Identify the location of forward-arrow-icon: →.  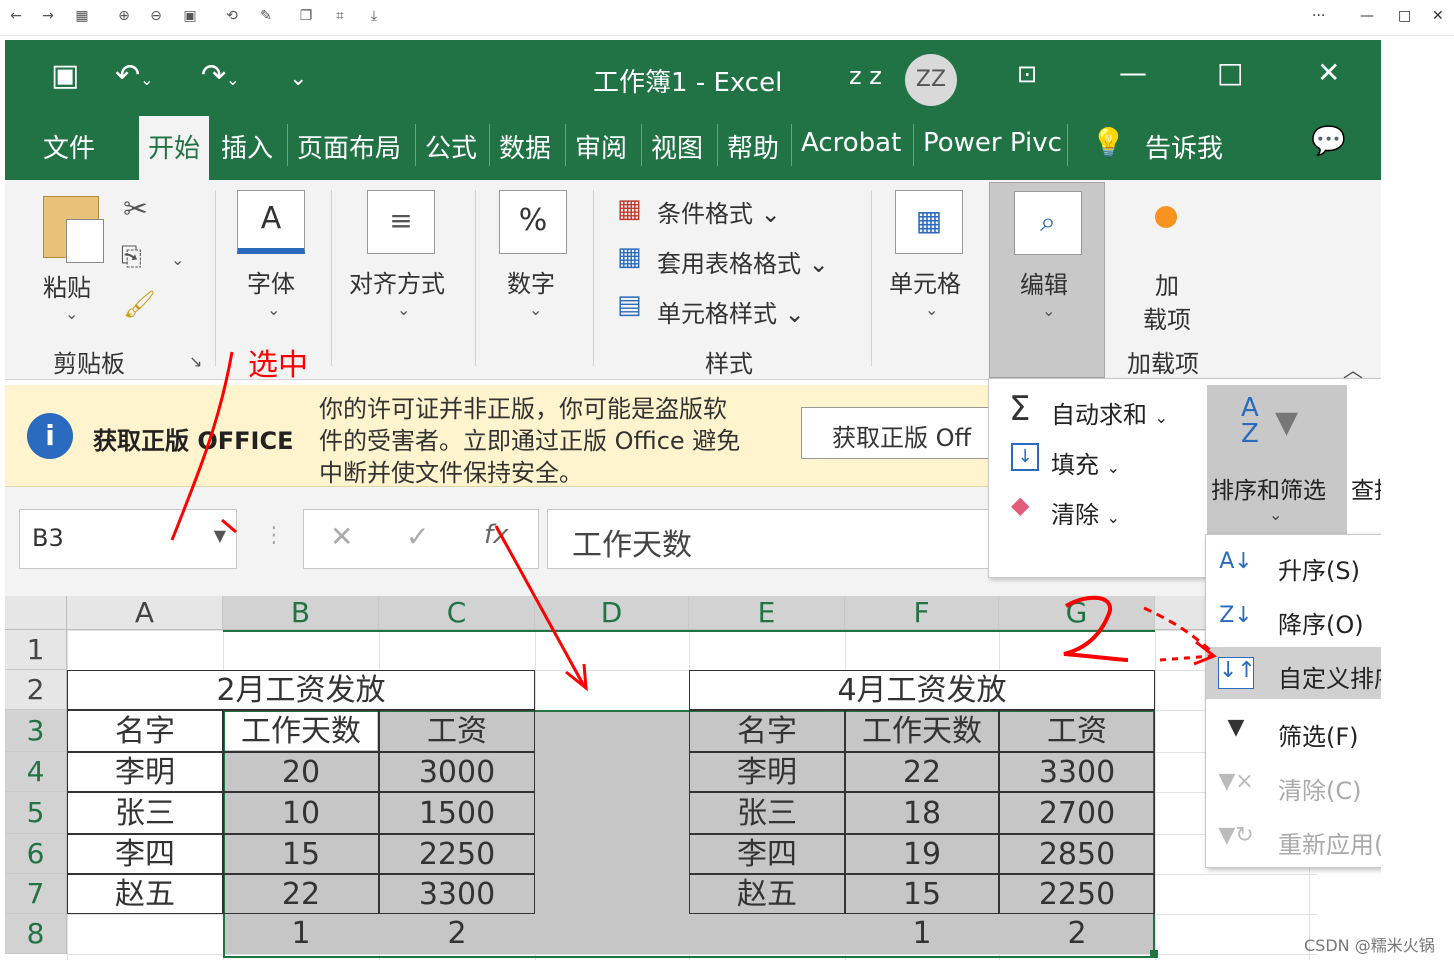
(48, 16).